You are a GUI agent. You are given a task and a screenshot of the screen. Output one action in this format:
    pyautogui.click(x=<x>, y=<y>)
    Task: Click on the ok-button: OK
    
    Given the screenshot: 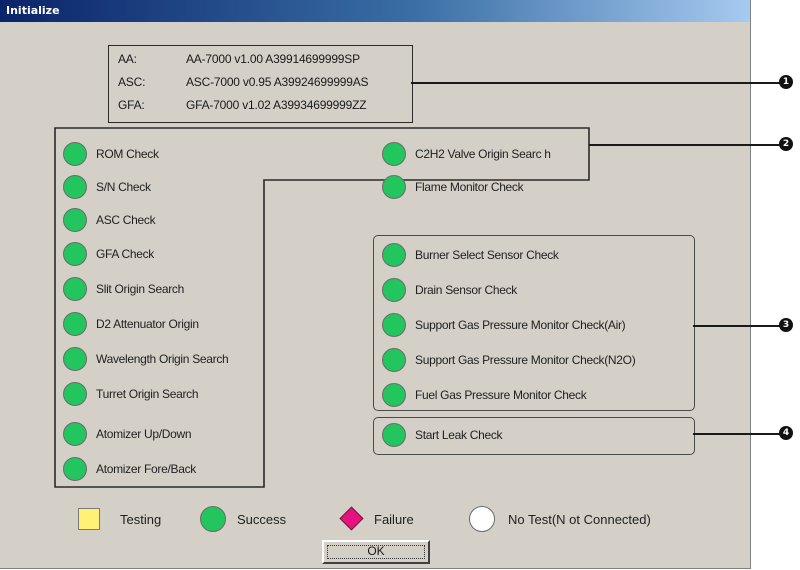 What is the action you would take?
    pyautogui.click(x=376, y=552)
    